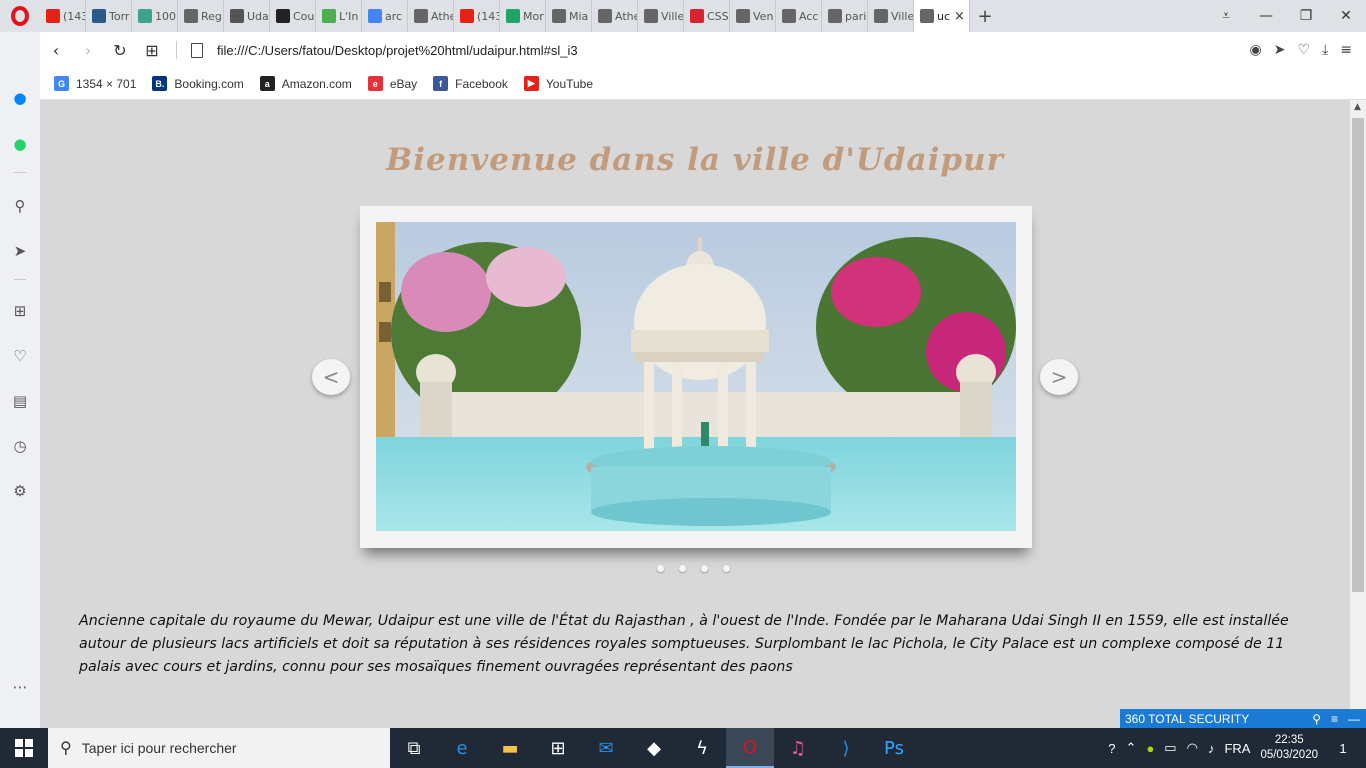  Describe the element at coordinates (152, 50) in the screenshot. I see `tabs-overview-icon: ⊞` at that location.